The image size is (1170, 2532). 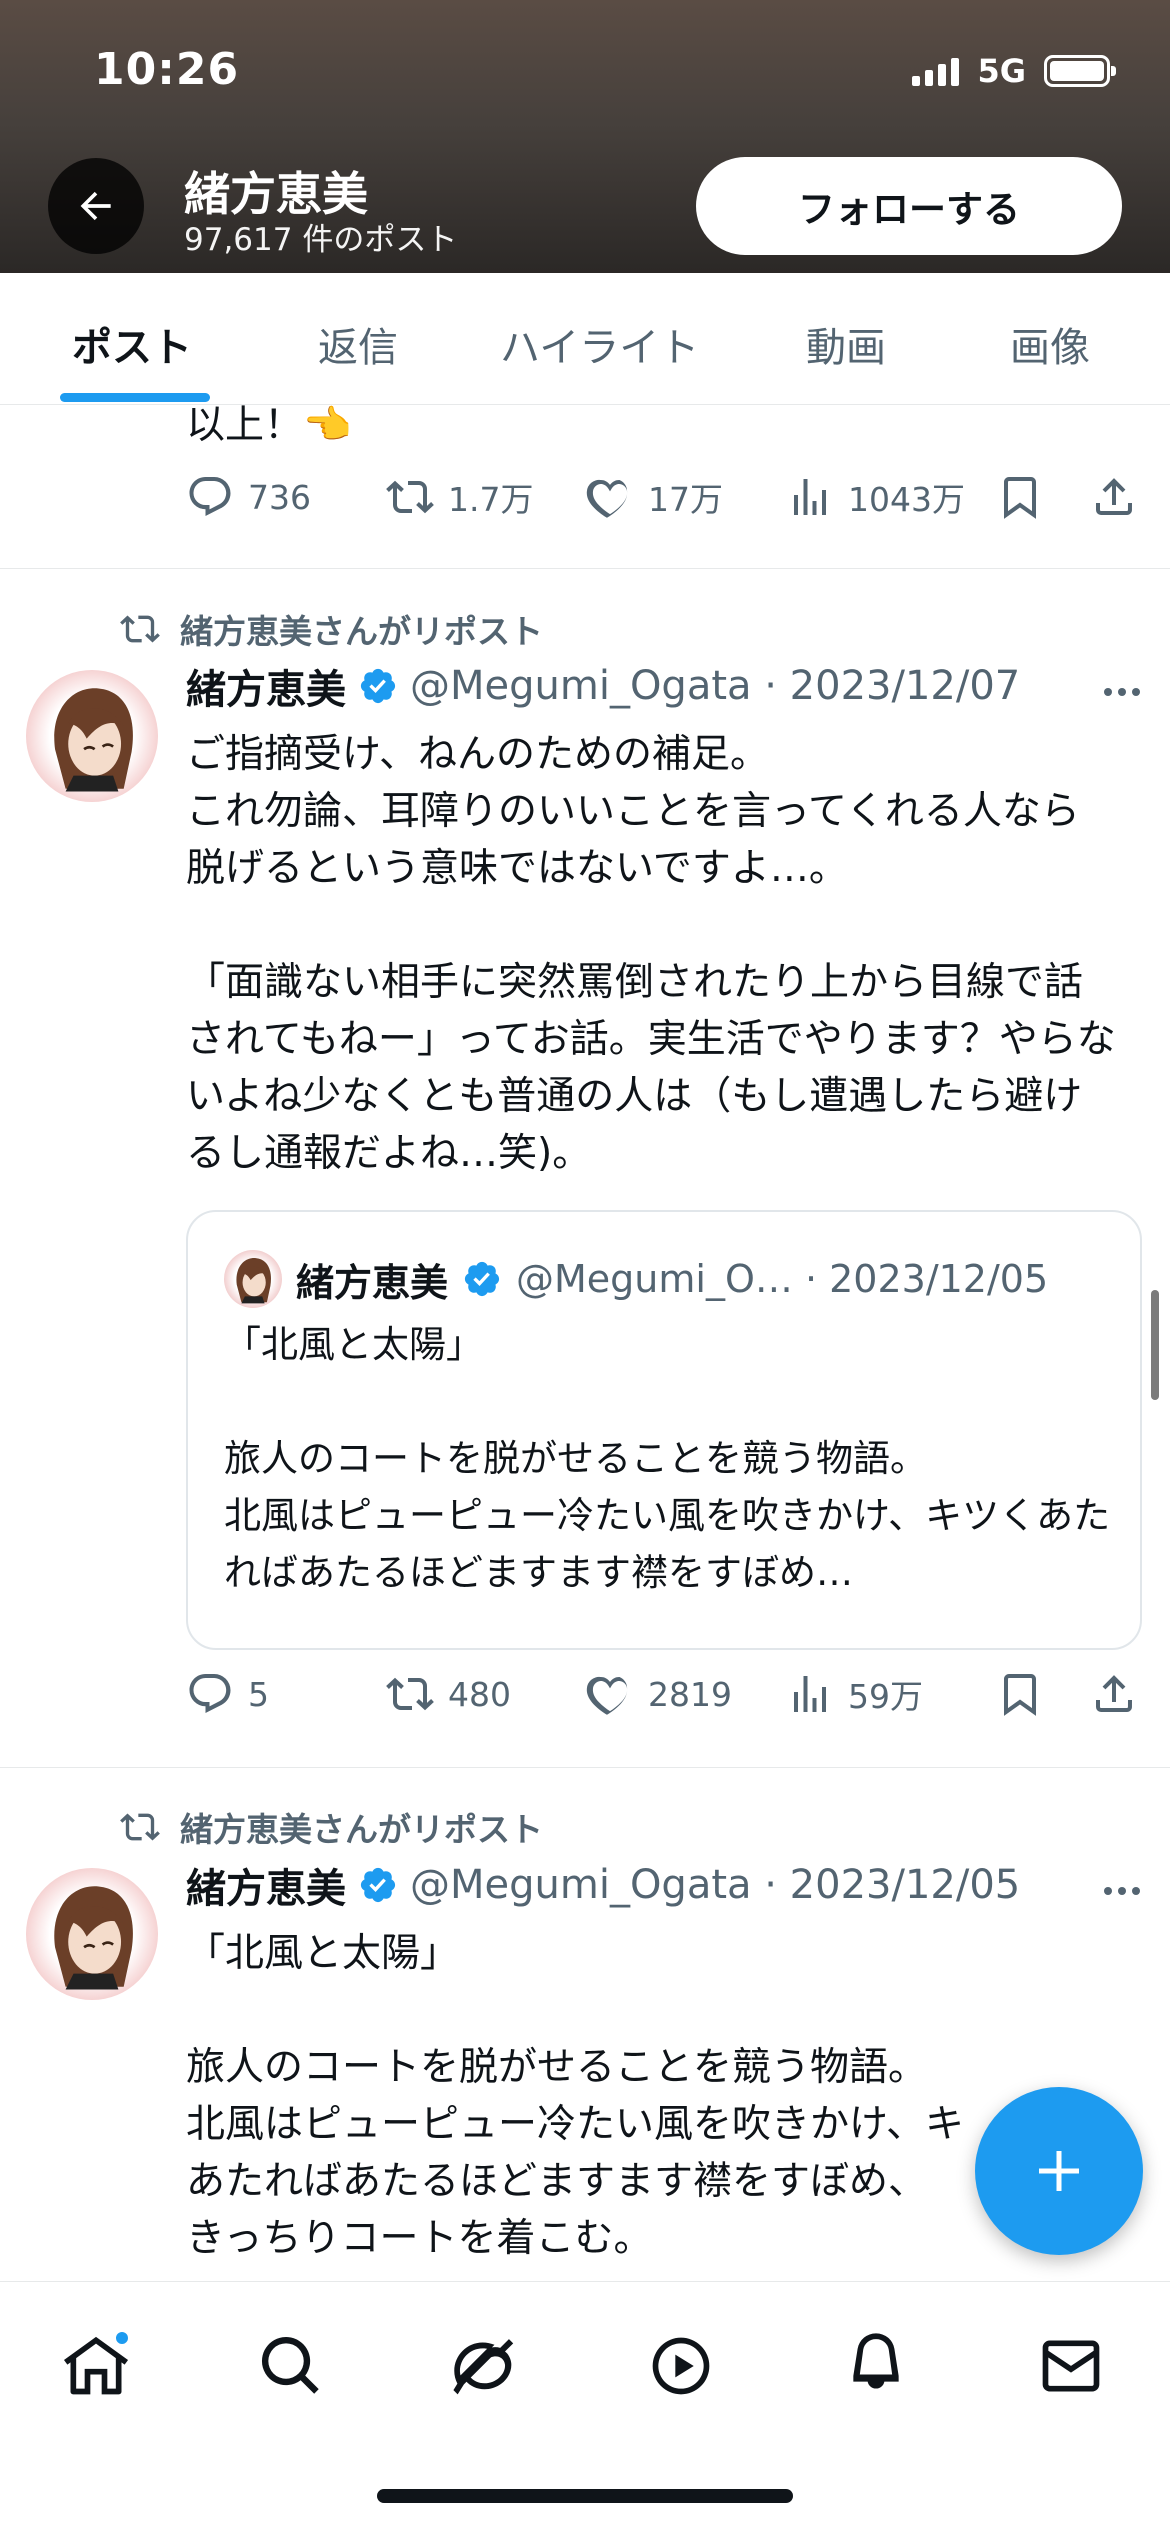 What do you see at coordinates (1155, 1345) in the screenshot?
I see `scrollbar` at bounding box center [1155, 1345].